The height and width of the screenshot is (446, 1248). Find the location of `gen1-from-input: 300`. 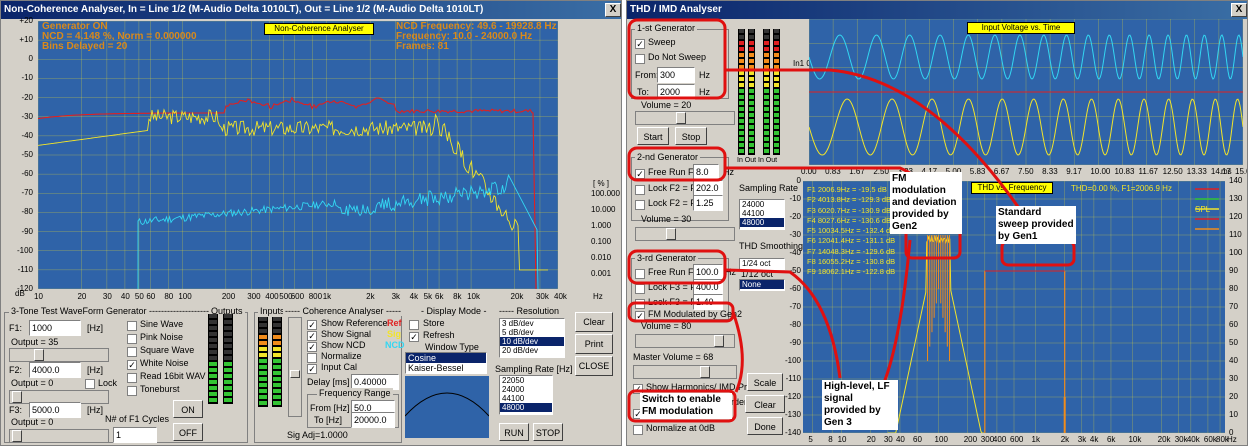

gen1-from-input: 300 is located at coordinates (676, 75).